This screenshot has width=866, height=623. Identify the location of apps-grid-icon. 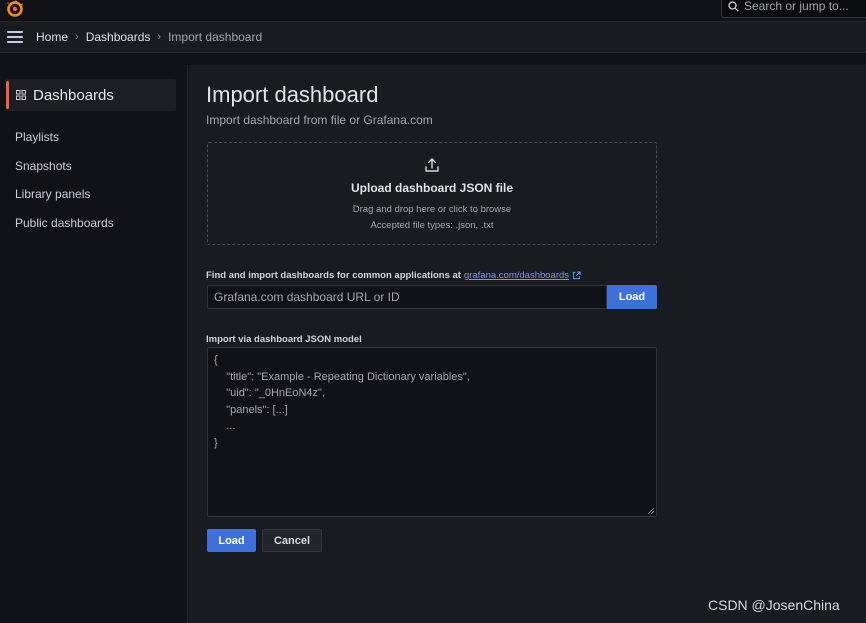
(21, 95).